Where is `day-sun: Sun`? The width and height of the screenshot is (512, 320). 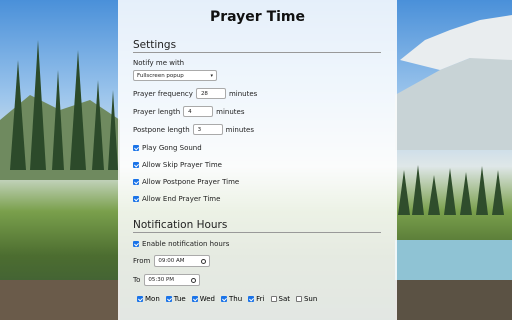
day-sun: Sun is located at coordinates (306, 299).